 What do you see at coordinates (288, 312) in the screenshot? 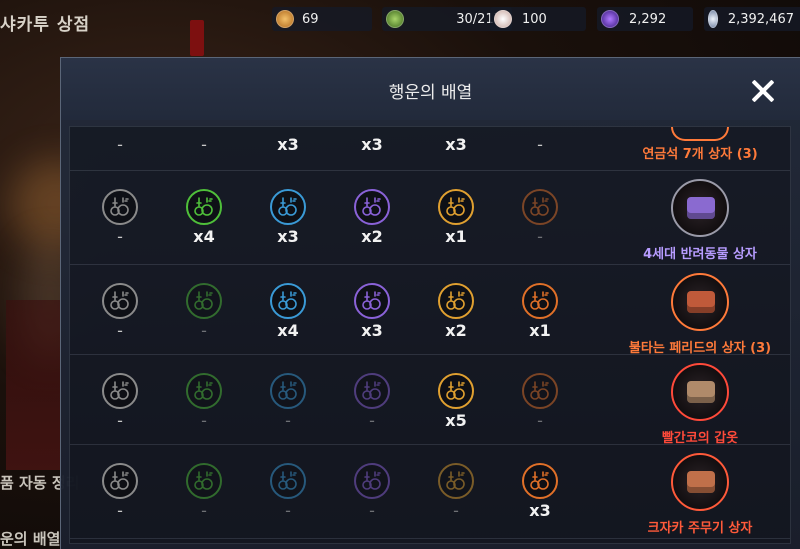
I see `array-cell-blue: x4` at bounding box center [288, 312].